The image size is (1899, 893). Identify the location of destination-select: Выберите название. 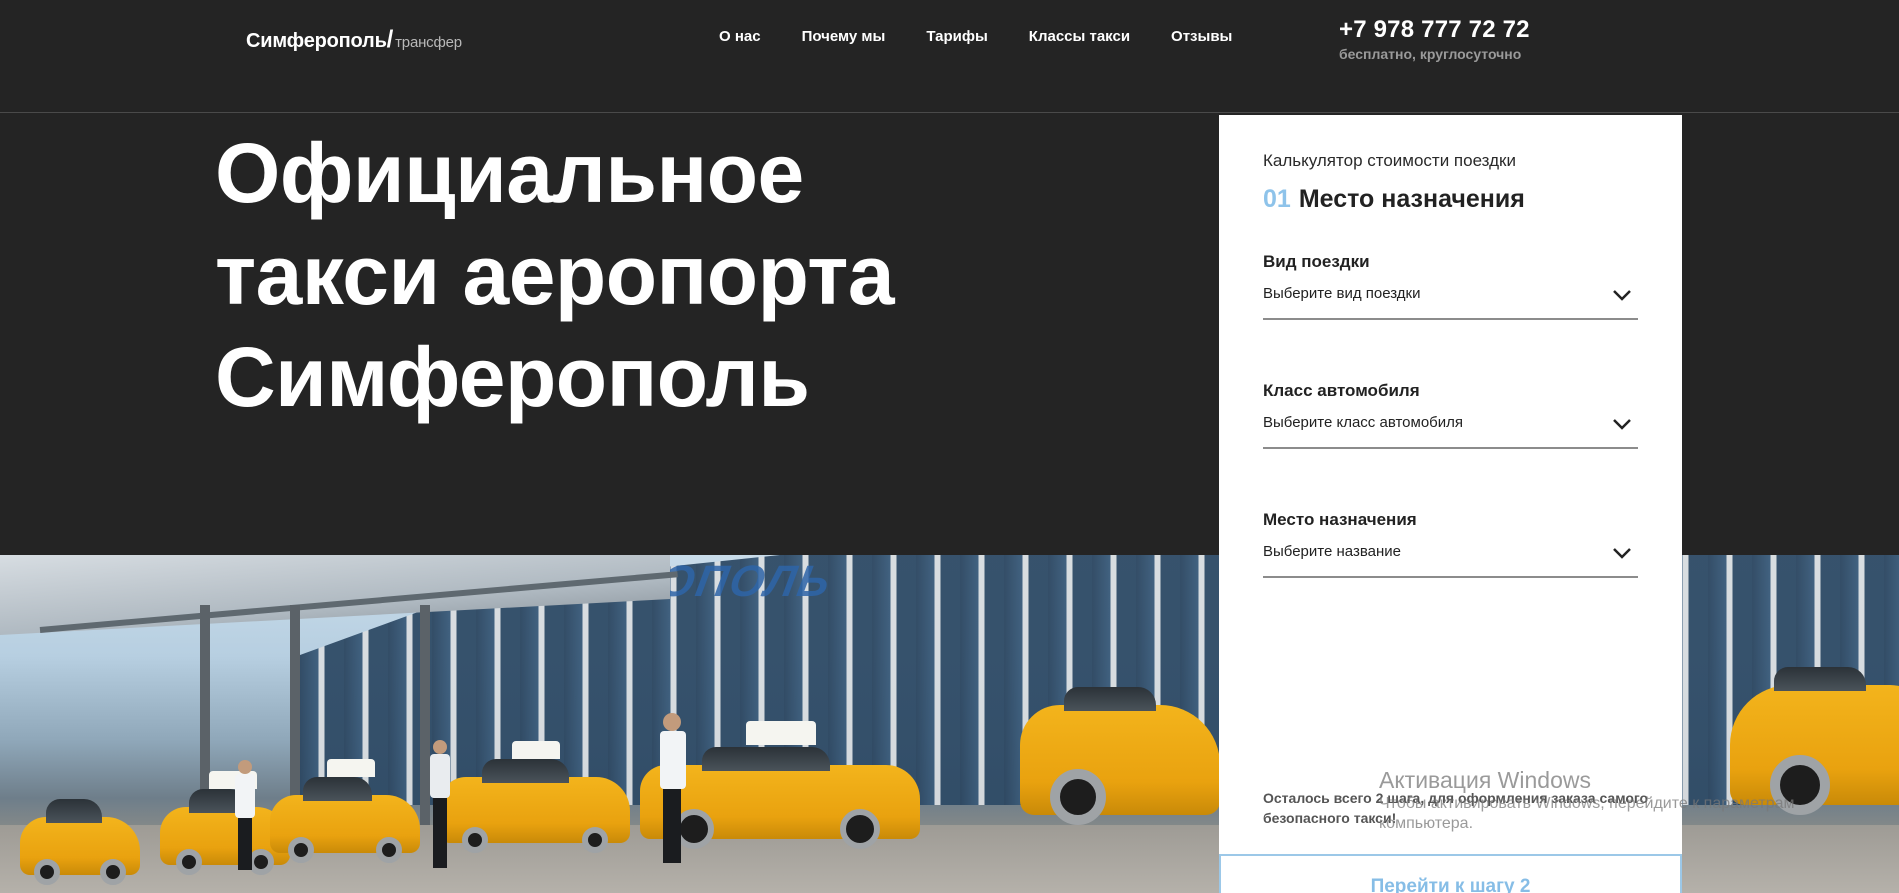
(1450, 560).